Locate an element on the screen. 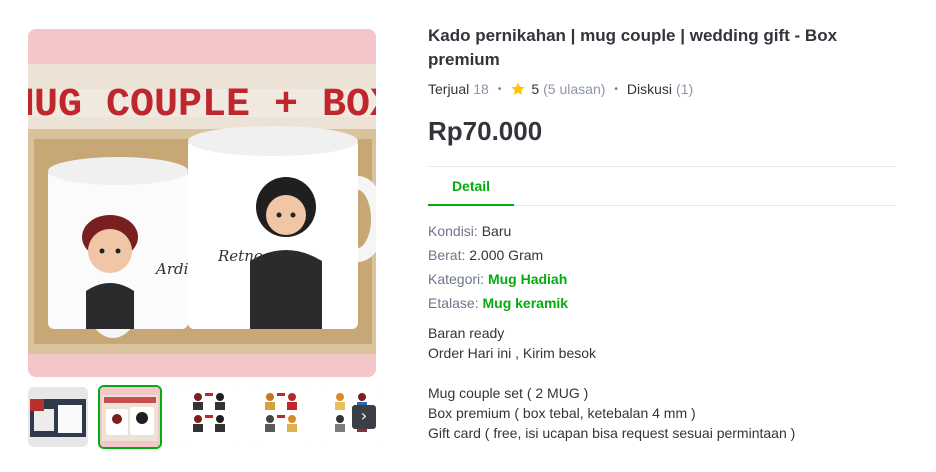 This screenshot has width=936, height=472. rating-value: 5 is located at coordinates (535, 89).